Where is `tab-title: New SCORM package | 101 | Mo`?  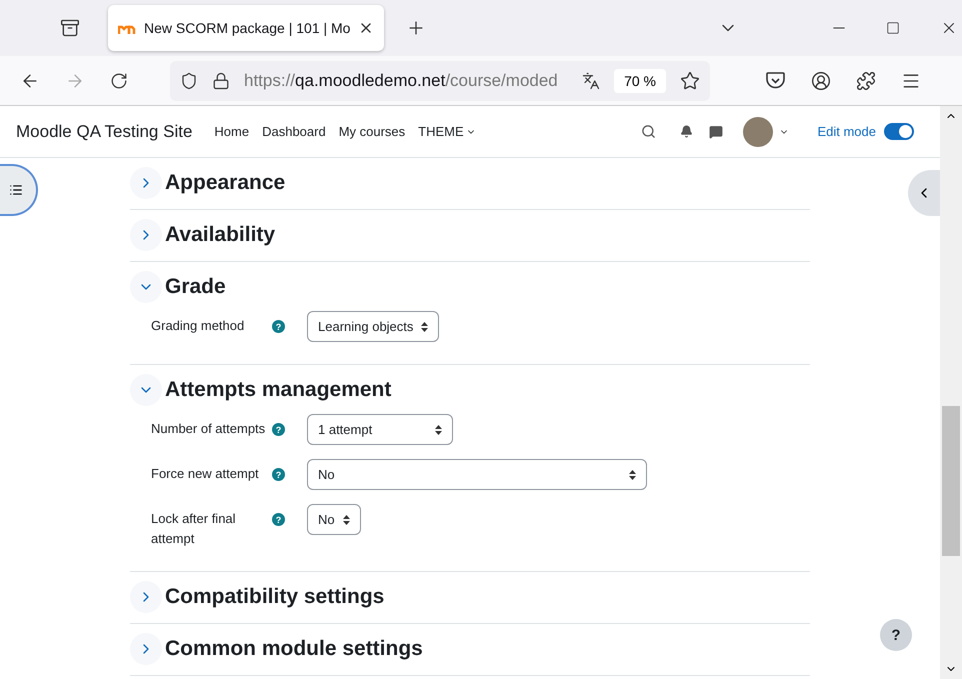
tab-title: New SCORM package | 101 | Mo is located at coordinates (247, 28).